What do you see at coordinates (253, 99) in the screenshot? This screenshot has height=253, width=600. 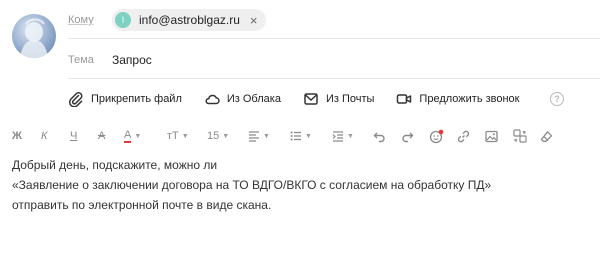 I see `from-cloud-label: Из Облака` at bounding box center [253, 99].